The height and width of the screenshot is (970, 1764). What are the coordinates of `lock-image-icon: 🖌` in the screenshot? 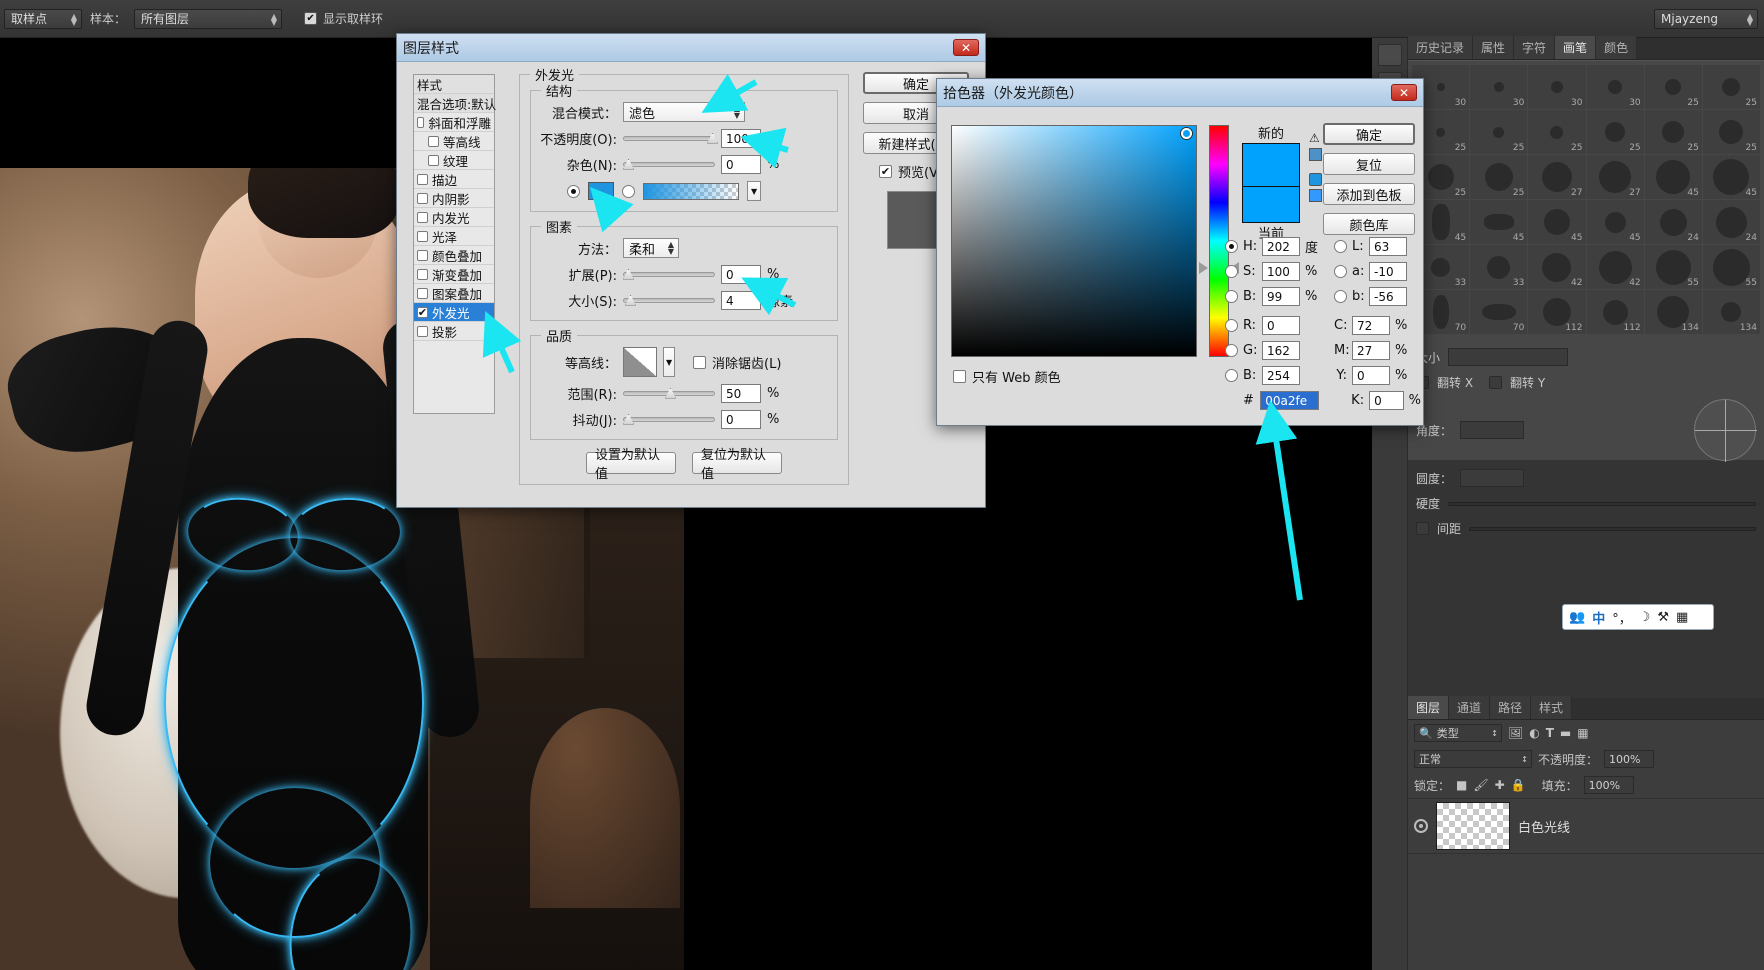 It's located at (1480, 785).